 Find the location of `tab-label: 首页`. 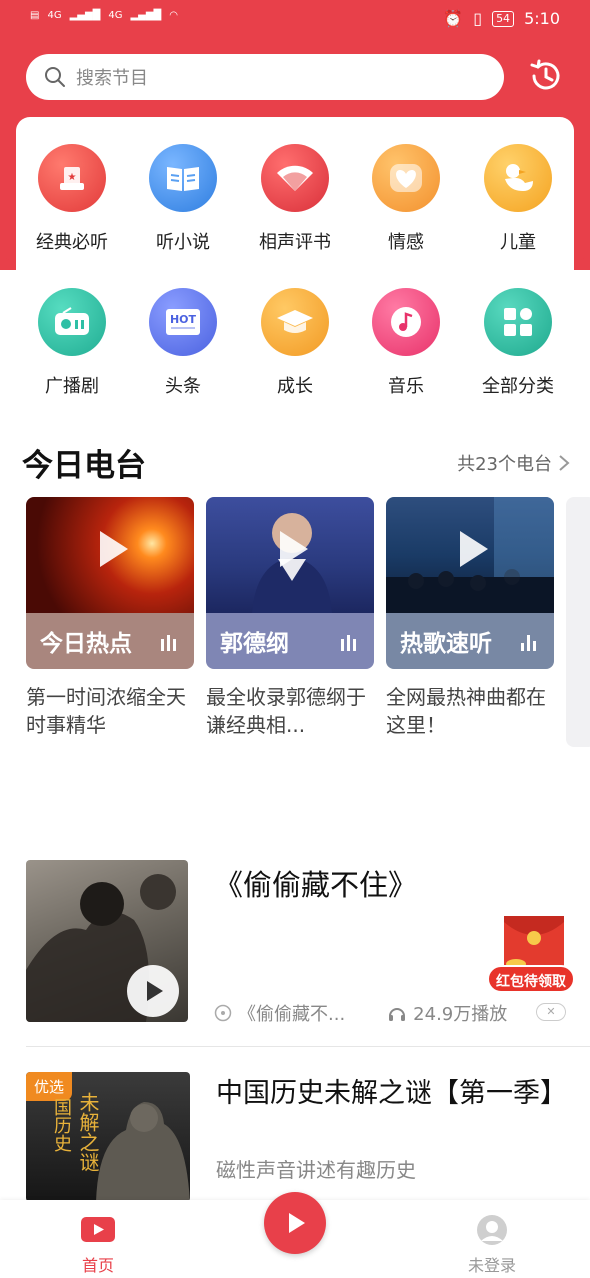

tab-label: 首页 is located at coordinates (97, 1265).